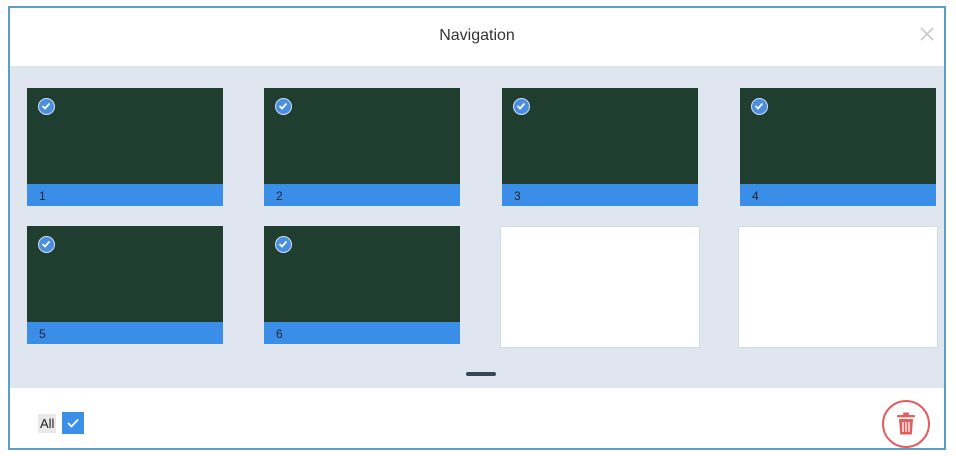 The image size is (956, 456). Describe the element at coordinates (600, 195) in the screenshot. I see `page-label-bar: 3` at that location.